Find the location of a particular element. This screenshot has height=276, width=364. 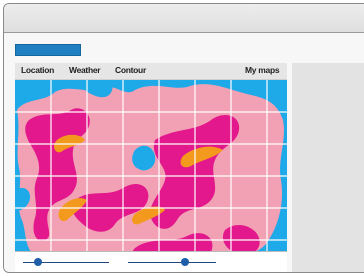

water-inlet is located at coordinates (144, 158).